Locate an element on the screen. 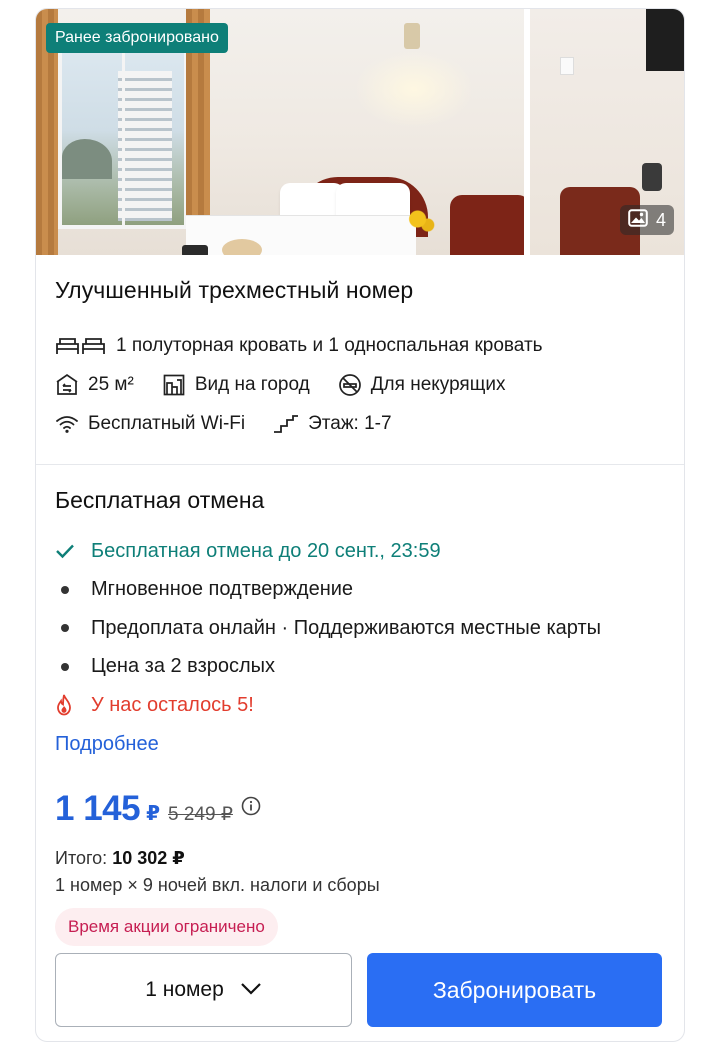 The image size is (720, 1048). current-price: 1 145 is located at coordinates (98, 808).